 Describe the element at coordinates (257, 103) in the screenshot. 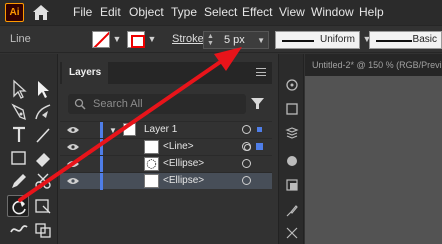

I see `filter-icon` at that location.